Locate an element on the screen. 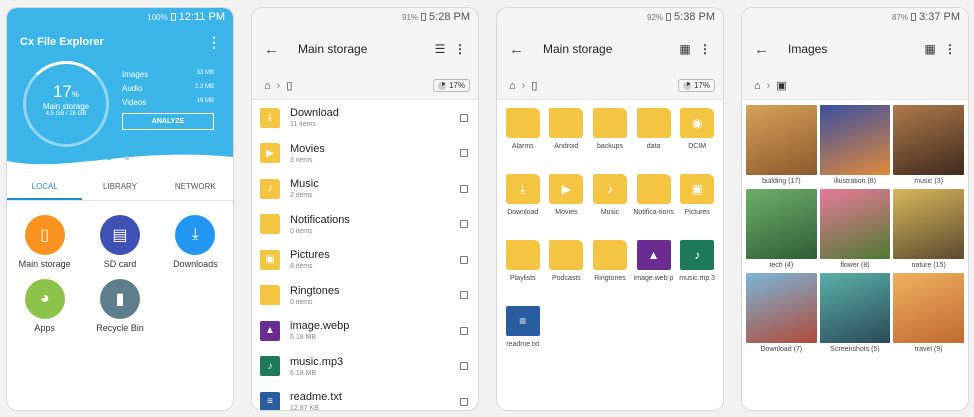 Image resolution: width=974 pixels, height=417 pixels. storage-label: Main storage is located at coordinates (66, 106).